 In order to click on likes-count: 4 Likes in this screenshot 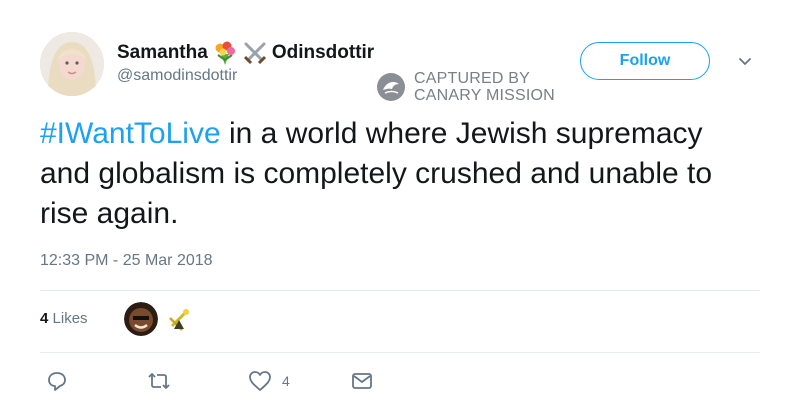, I will do `click(64, 318)`.